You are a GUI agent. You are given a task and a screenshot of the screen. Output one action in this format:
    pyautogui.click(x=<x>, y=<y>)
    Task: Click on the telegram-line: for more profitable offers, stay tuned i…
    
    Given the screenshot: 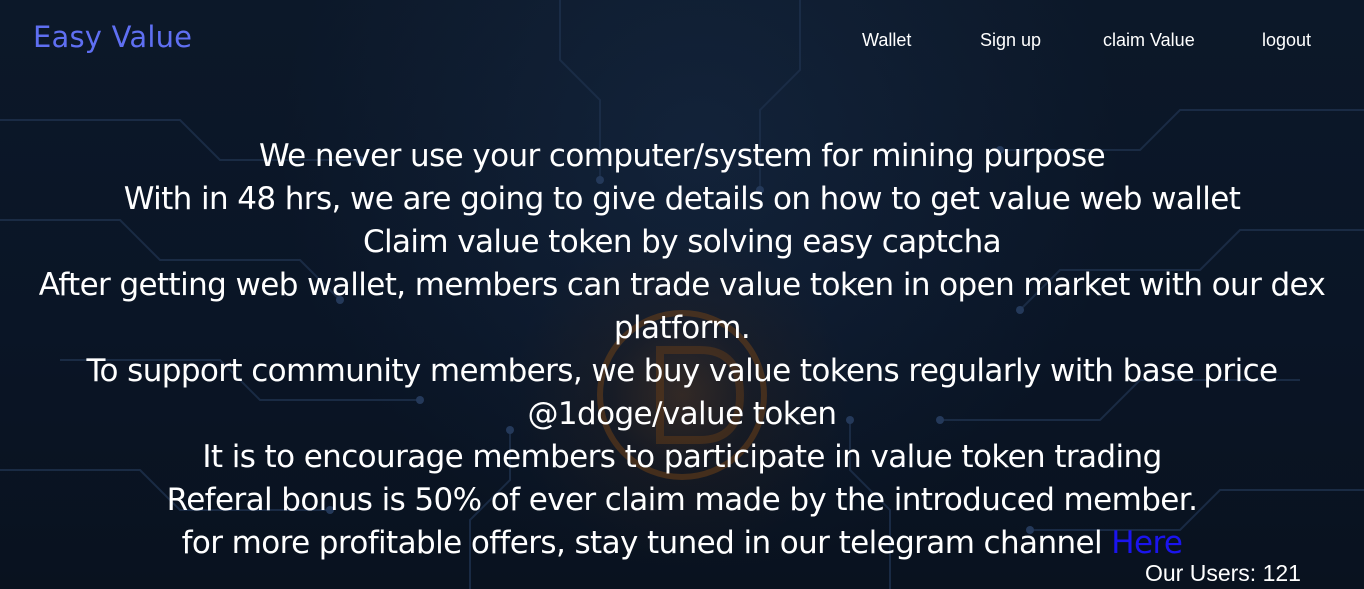 What is the action you would take?
    pyautogui.click(x=682, y=543)
    